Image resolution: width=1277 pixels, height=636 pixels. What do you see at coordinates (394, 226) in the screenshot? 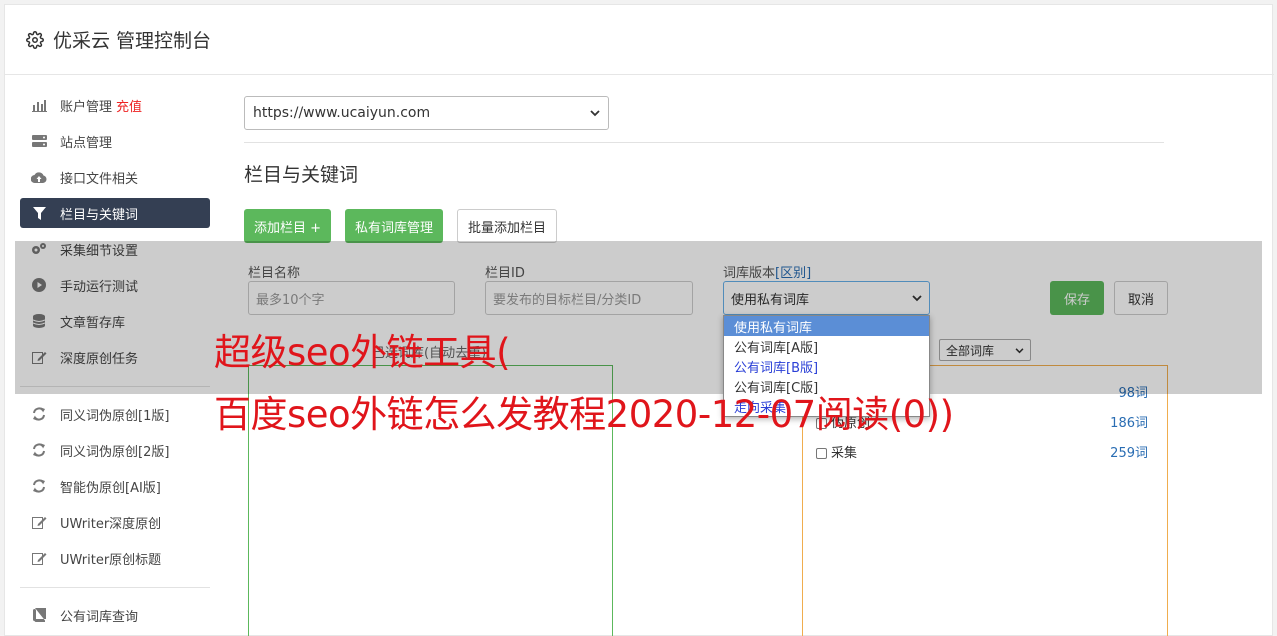
I see `private-lib-button: 私有词库管理` at bounding box center [394, 226].